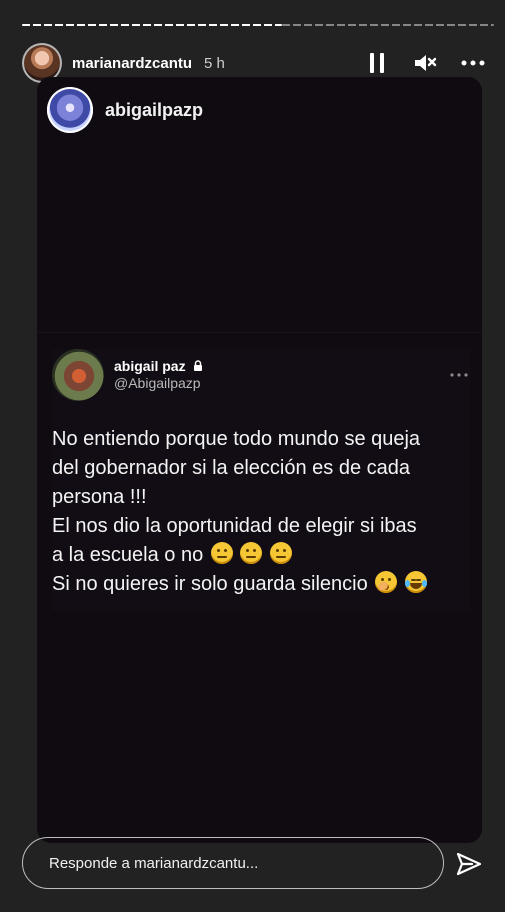 The width and height of the screenshot is (505, 912). I want to click on shushing-face-icon, so click(386, 582).